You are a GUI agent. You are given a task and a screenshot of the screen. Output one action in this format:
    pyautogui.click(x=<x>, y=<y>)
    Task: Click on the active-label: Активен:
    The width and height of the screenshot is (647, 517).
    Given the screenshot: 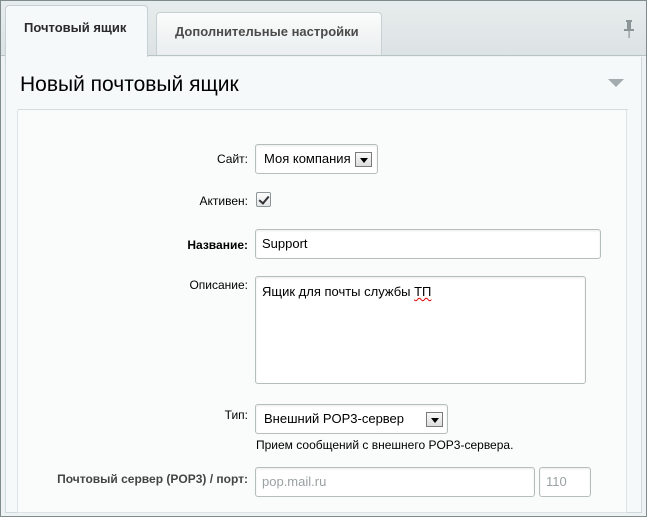 What is the action you would take?
    pyautogui.click(x=223, y=201)
    